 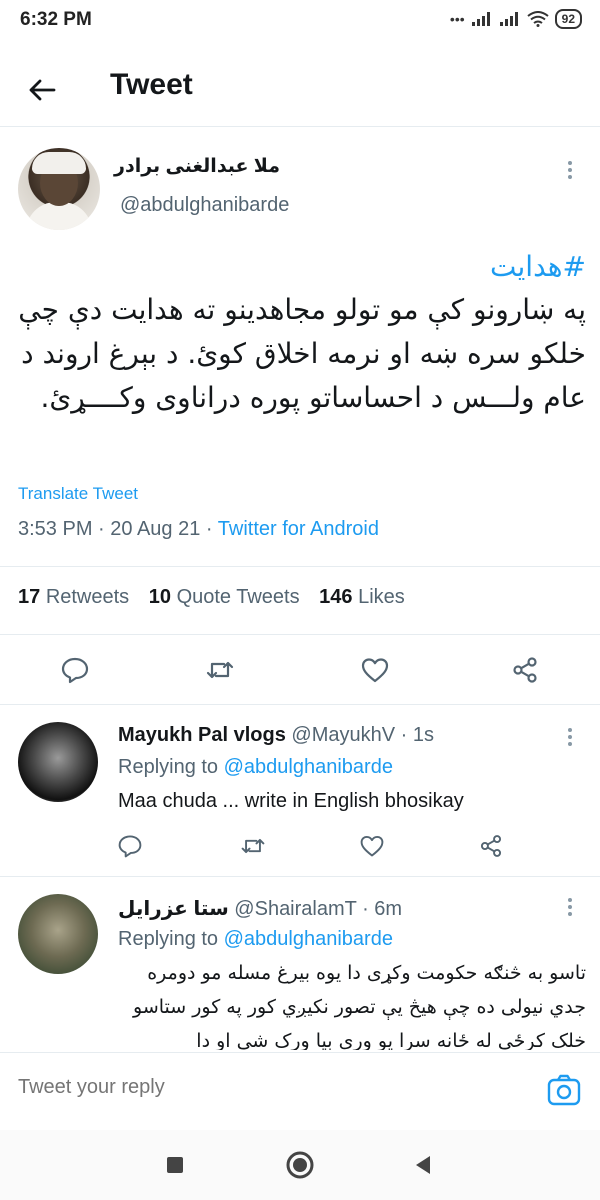 I want to click on reply-author-name: ستا عزرایل, so click(x=173, y=909).